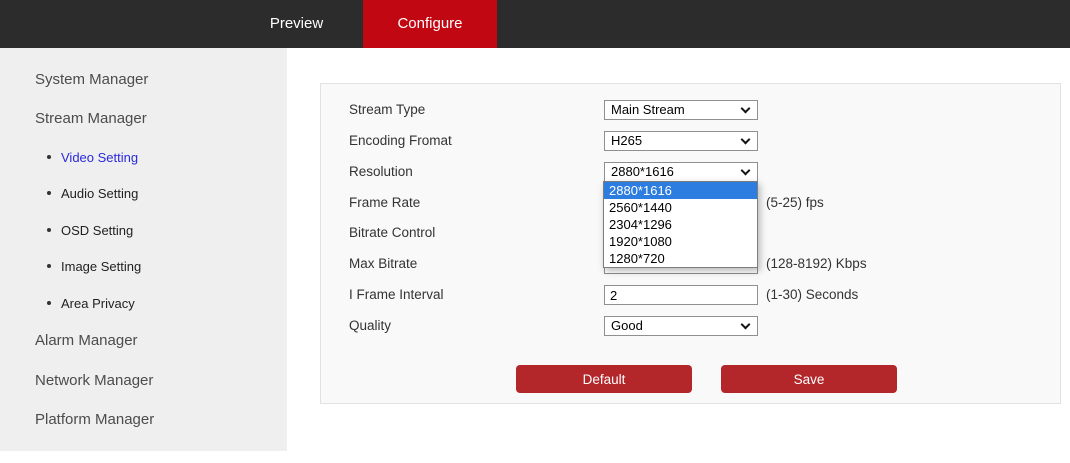  Describe the element at coordinates (383, 263) in the screenshot. I see `max-bitrate-label: Max Bitrate` at that location.